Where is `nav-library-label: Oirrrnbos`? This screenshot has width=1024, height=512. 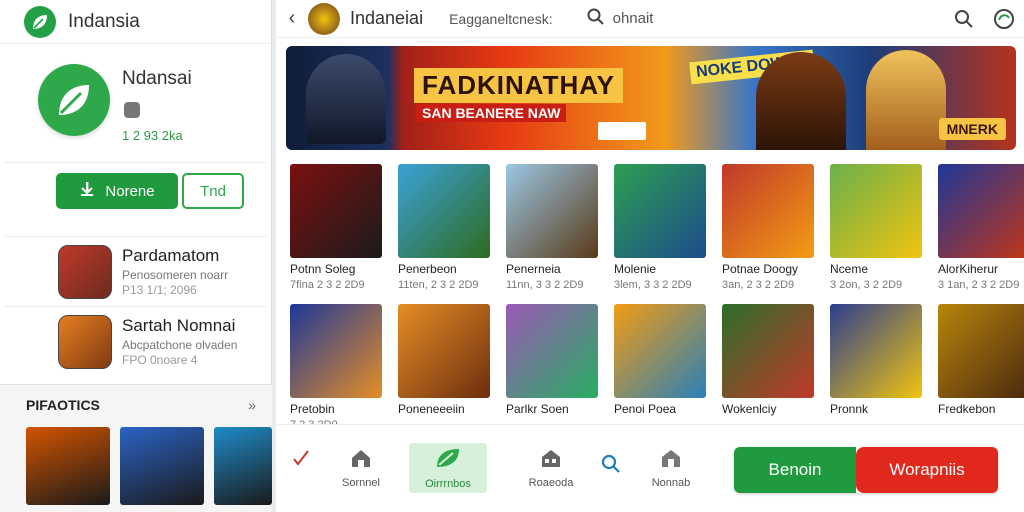
nav-library-label: Oirrrnbos is located at coordinates (448, 483).